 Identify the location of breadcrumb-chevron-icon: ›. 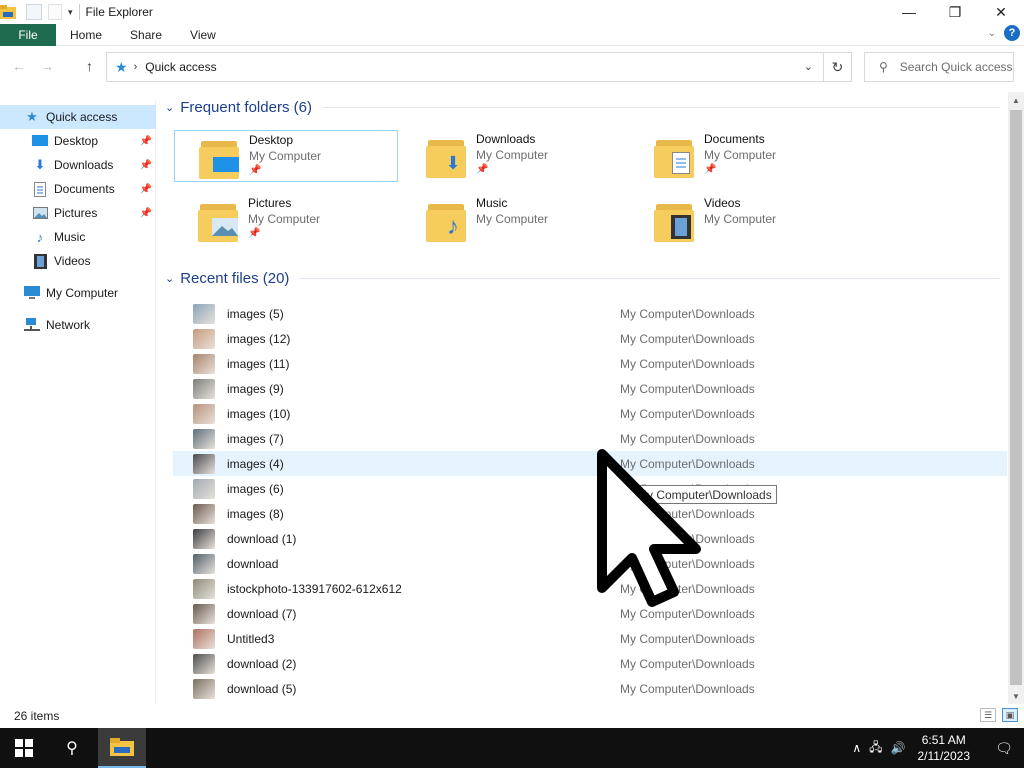
(136, 67).